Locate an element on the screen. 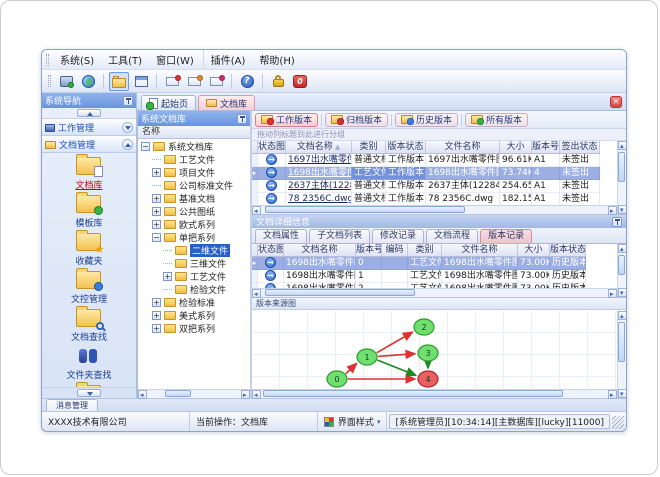  version-filter-button: 归档版本 is located at coordinates (357, 119).